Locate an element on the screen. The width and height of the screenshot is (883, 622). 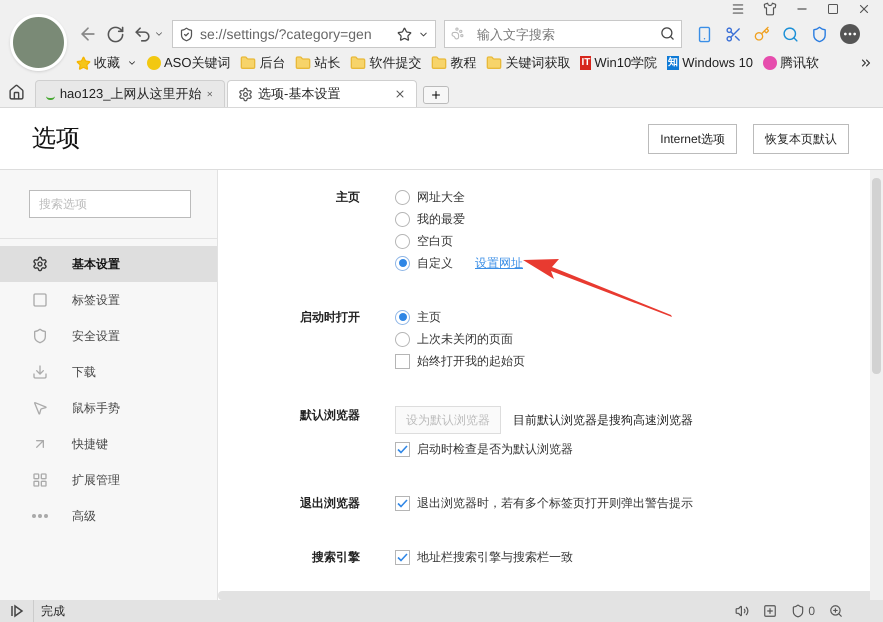
maximize-icon is located at coordinates (833, 9).